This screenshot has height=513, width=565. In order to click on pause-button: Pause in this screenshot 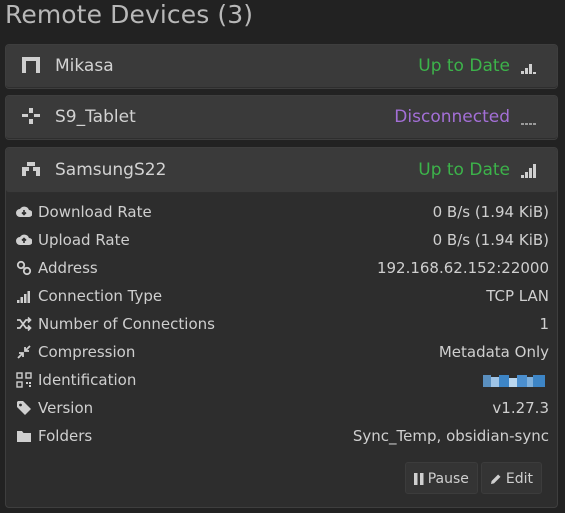, I will do `click(441, 478)`.